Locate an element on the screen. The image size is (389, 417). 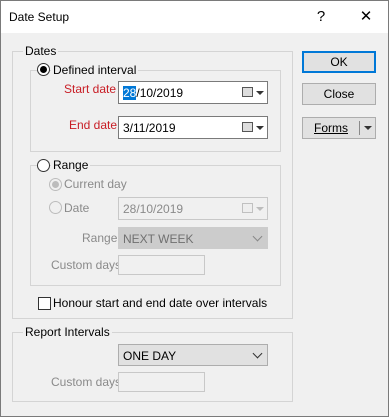
range-date-picker: 28/10/2019 is located at coordinates (193, 208).